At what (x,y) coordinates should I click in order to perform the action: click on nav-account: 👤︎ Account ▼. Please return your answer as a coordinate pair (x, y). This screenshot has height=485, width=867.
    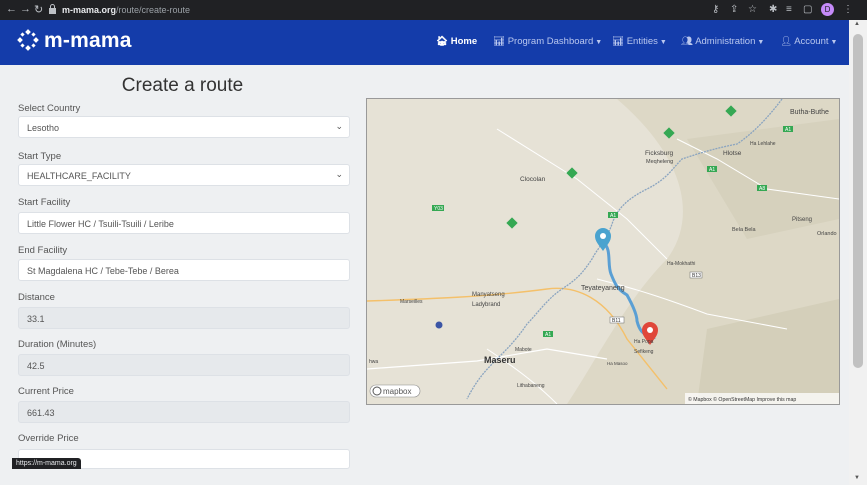
    Looking at the image, I should click on (808, 41).